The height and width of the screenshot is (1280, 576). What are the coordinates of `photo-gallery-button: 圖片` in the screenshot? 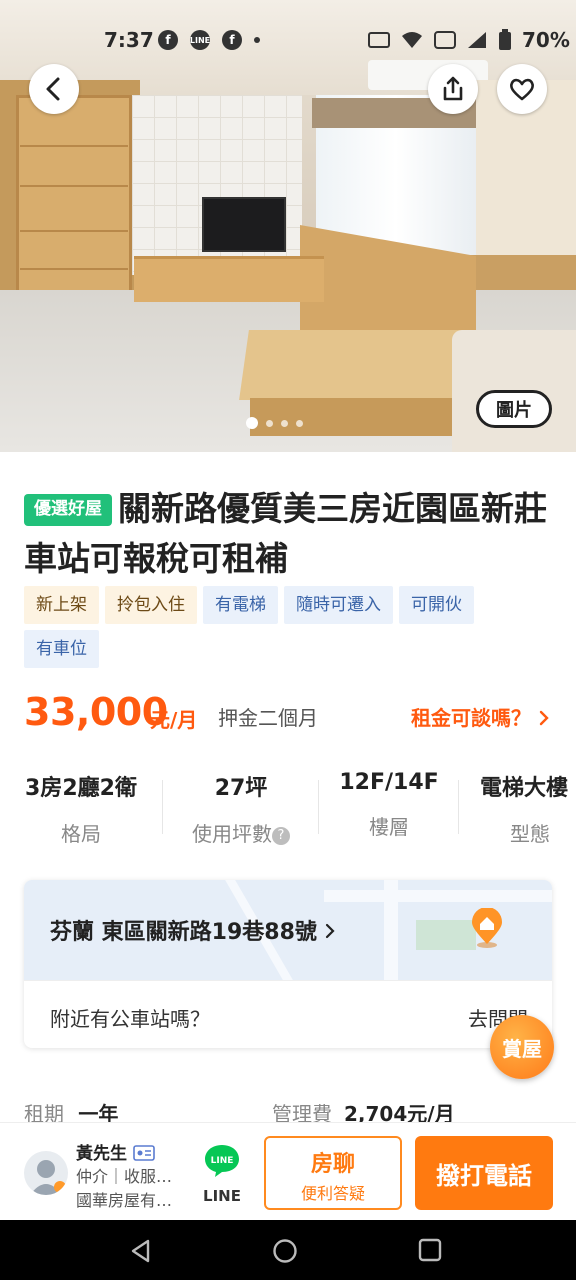 It's located at (514, 409).